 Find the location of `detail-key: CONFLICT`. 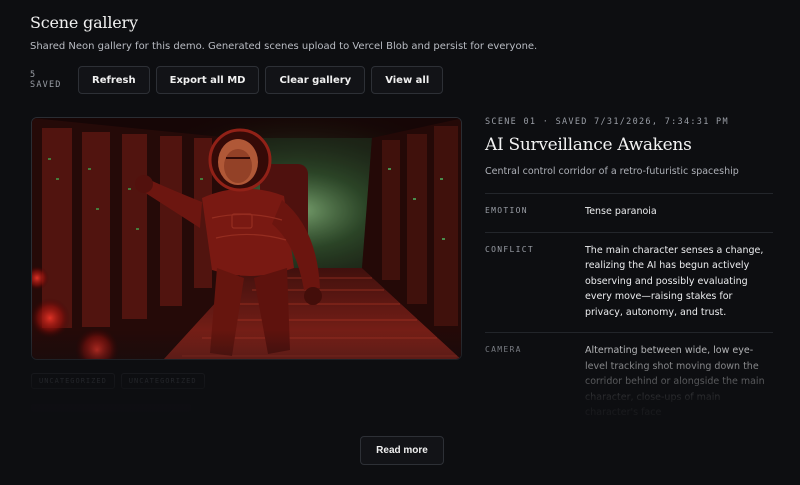

detail-key: CONFLICT is located at coordinates (509, 249).